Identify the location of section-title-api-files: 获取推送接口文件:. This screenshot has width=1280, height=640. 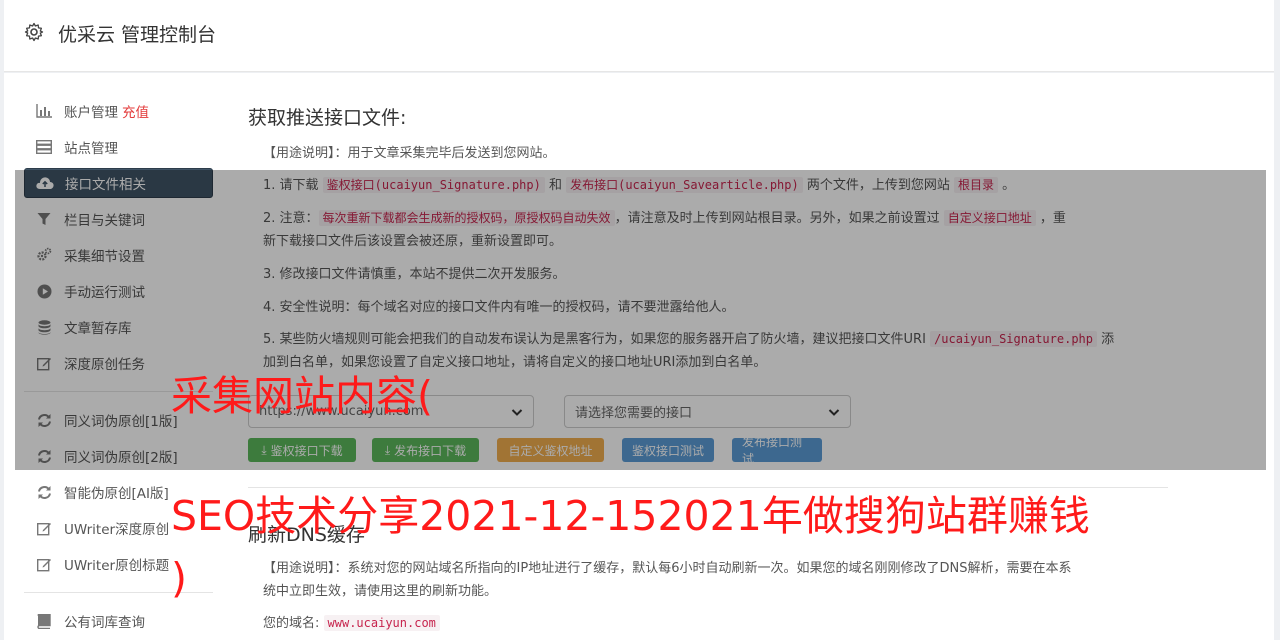
(327, 118).